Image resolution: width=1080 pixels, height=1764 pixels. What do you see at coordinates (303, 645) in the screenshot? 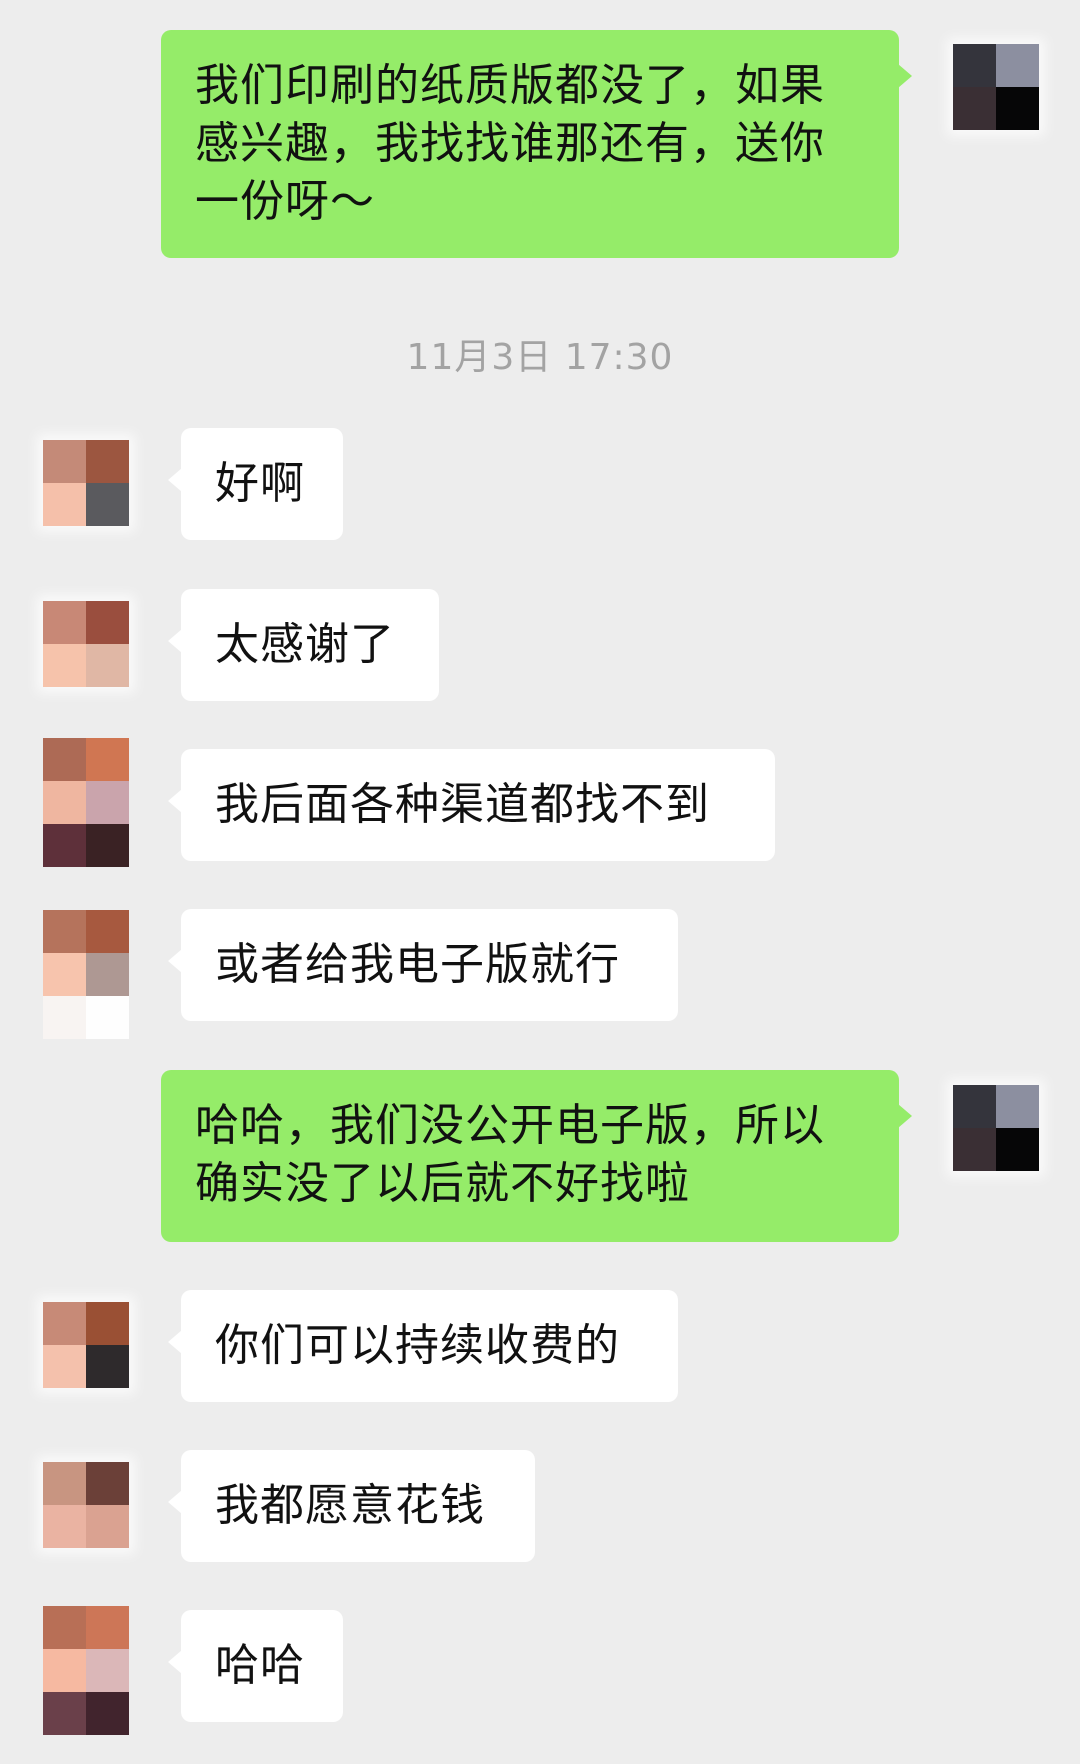
I see `message-bubble-received: 太感谢了` at bounding box center [303, 645].